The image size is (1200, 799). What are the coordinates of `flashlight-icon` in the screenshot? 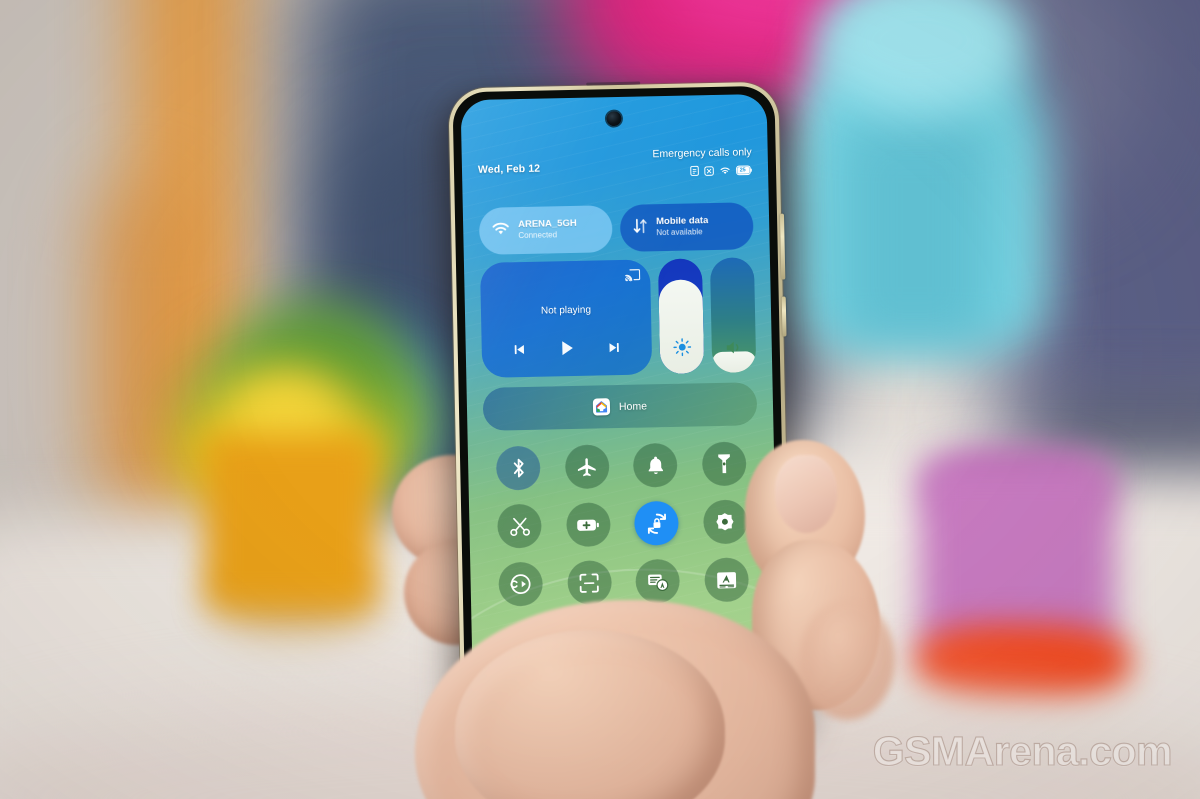 It's located at (724, 464).